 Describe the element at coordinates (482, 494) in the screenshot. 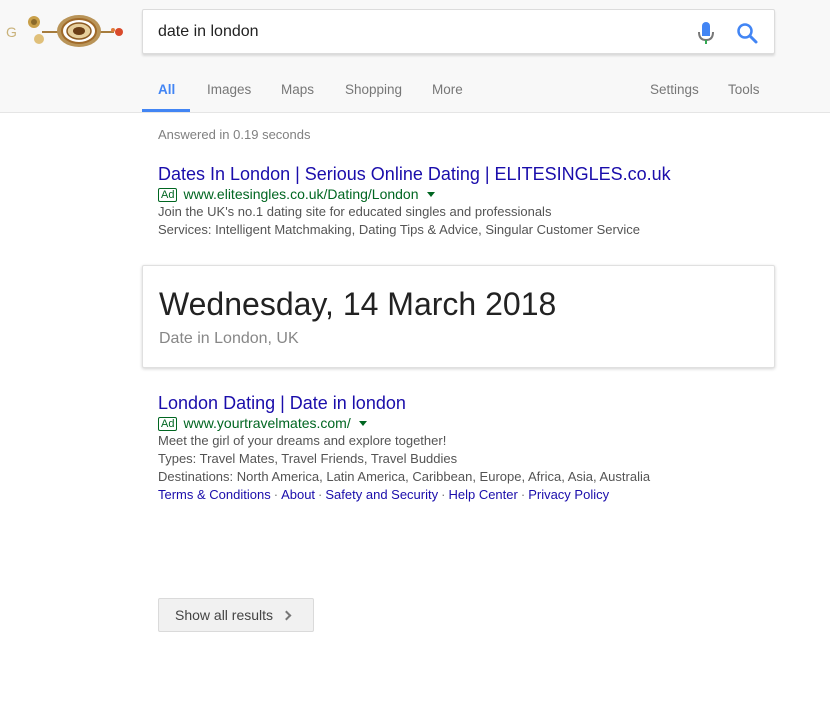

I see `sitelink-help-center: Help Center` at that location.